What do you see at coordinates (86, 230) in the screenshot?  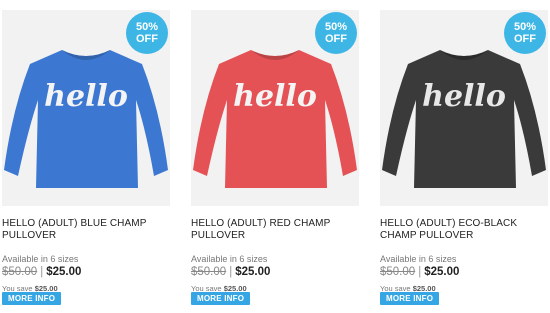 I see `product-title: HELLO (ADULT) BLUE CHAMP PULLOVER` at bounding box center [86, 230].